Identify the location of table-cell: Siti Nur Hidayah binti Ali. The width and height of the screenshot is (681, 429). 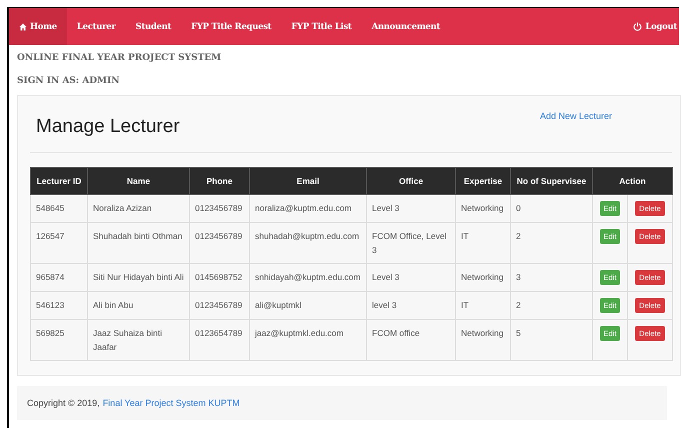
(139, 278).